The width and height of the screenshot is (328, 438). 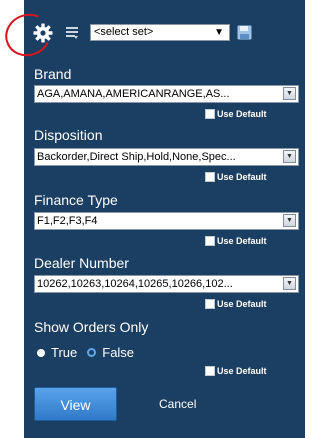 I want to click on brand-use-default: Use Default, so click(x=236, y=114).